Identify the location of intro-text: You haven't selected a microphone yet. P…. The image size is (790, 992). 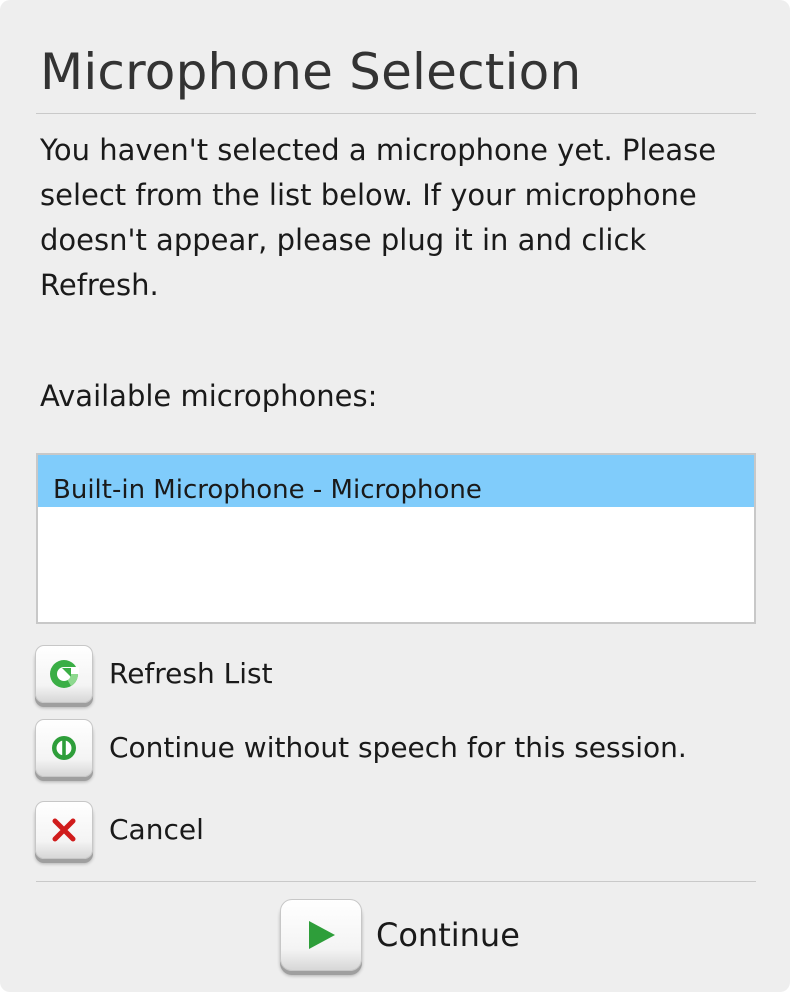
(378, 217).